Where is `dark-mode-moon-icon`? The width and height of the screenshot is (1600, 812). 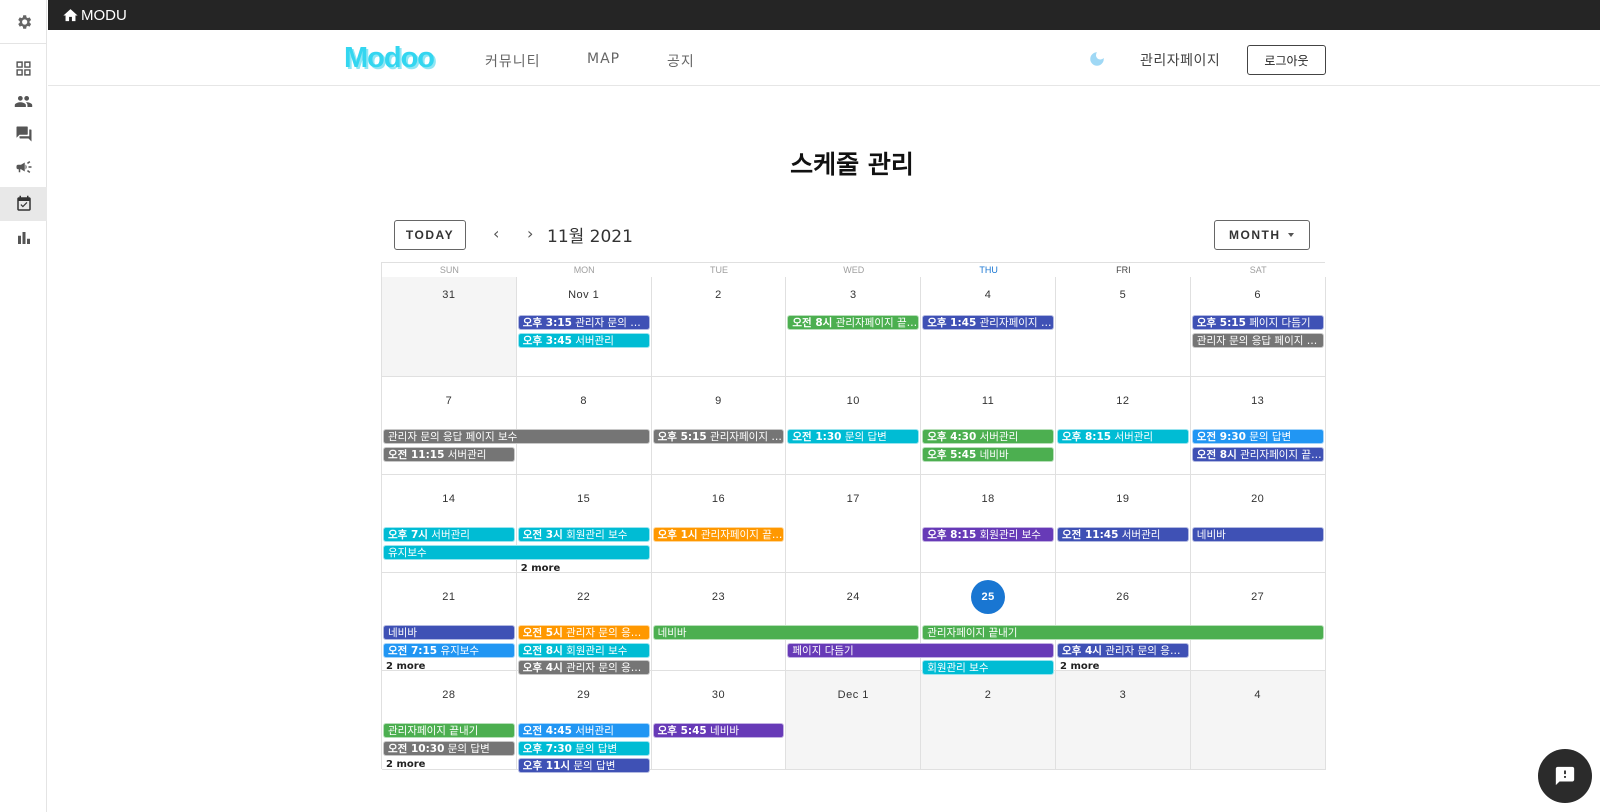 dark-mode-moon-icon is located at coordinates (1097, 61).